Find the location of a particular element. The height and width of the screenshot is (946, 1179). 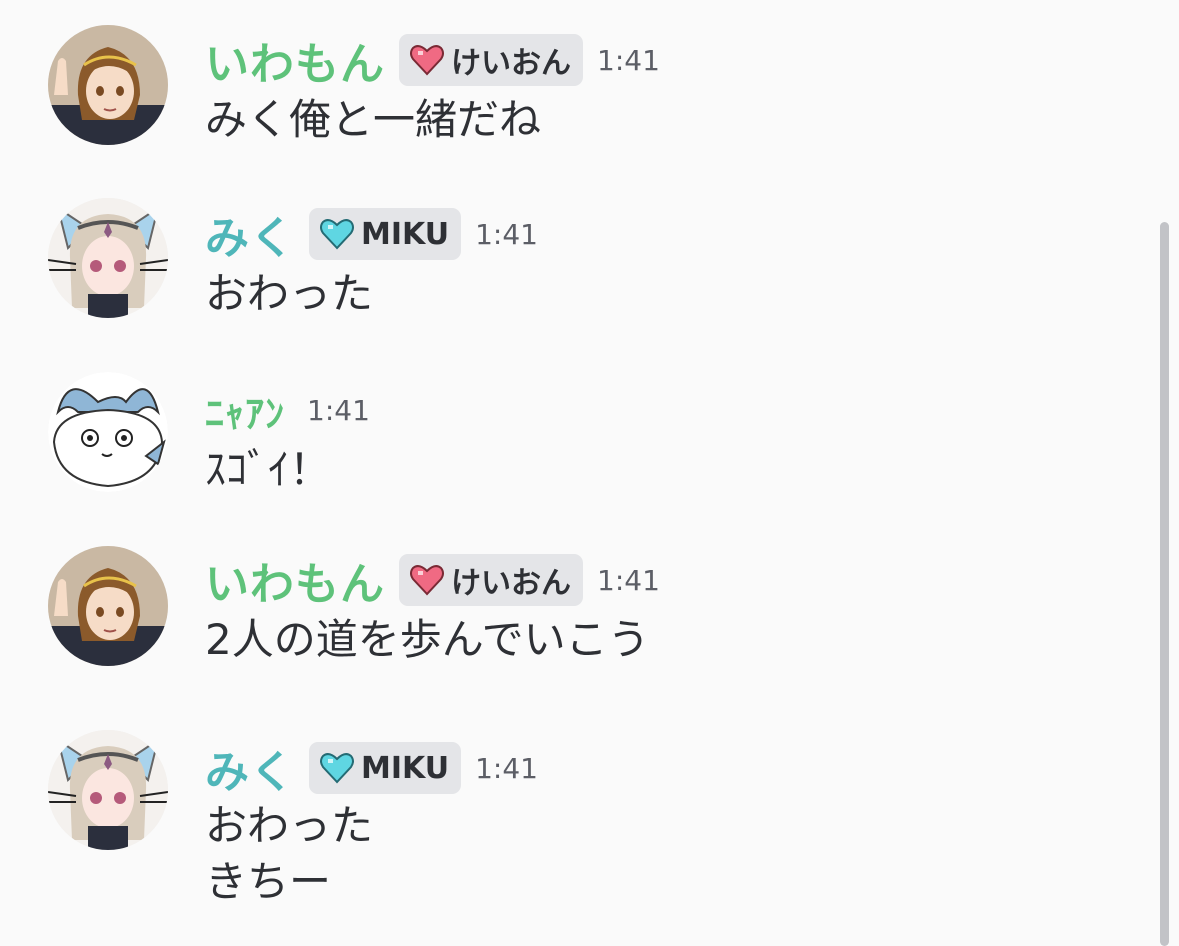

message-line: 2人の道を歩んでいこう is located at coordinates (427, 639).